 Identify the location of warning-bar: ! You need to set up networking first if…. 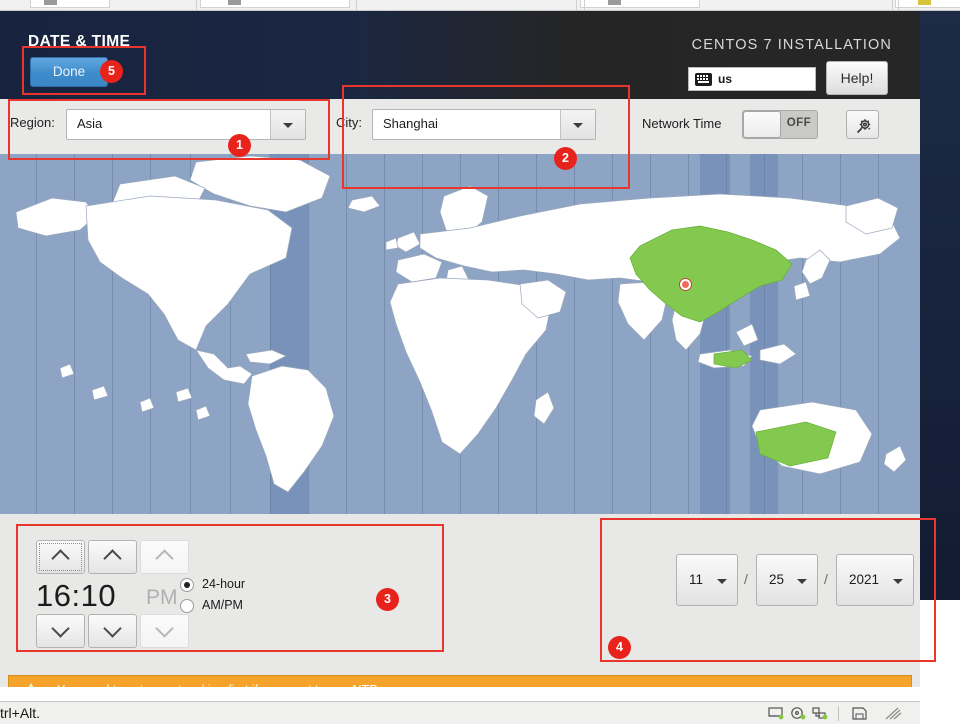
(460, 681).